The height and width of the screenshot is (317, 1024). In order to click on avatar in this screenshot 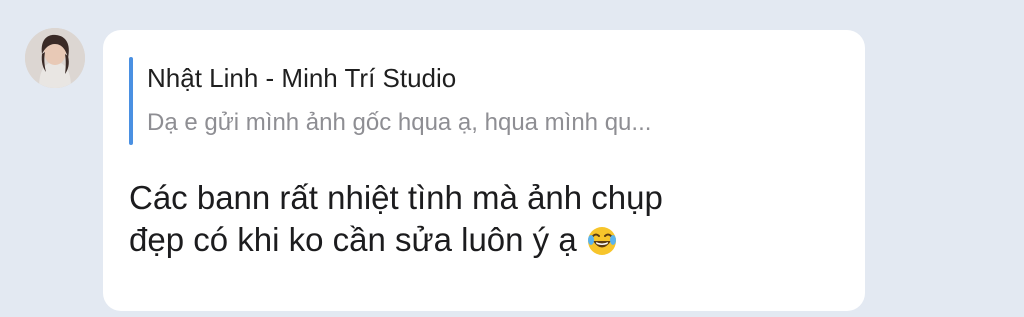, I will do `click(55, 58)`.